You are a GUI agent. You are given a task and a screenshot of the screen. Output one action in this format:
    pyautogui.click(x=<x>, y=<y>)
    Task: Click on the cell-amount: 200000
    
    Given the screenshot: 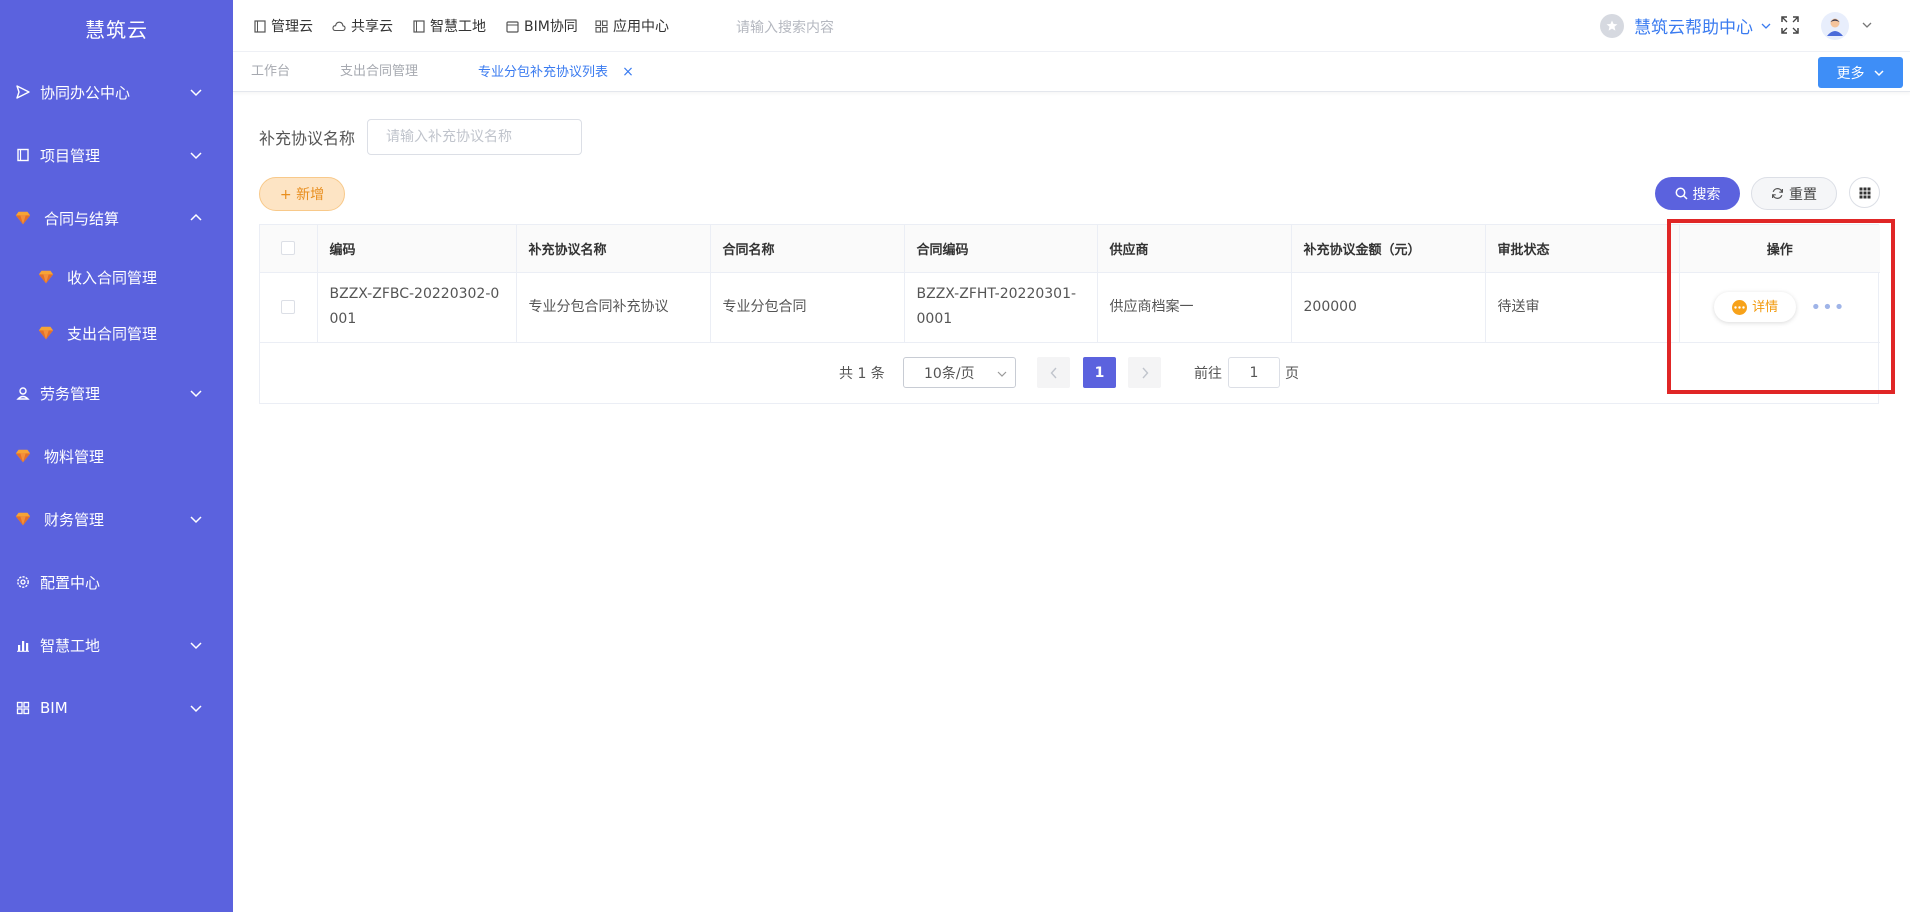 What is the action you would take?
    pyautogui.click(x=1388, y=307)
    